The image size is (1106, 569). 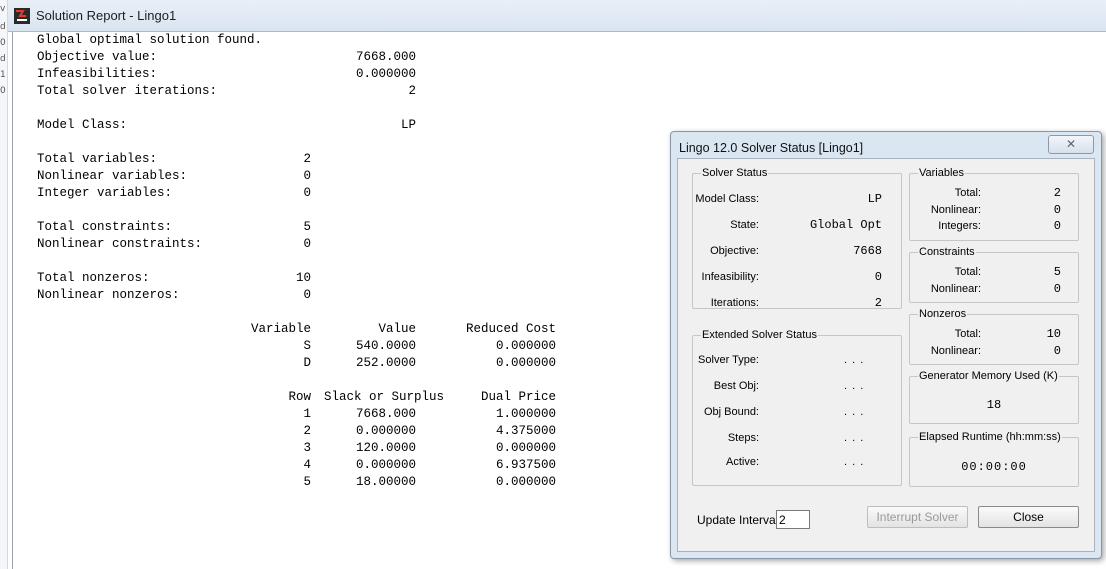 What do you see at coordinates (307, 193) in the screenshot?
I see `integer-variables-value: 0` at bounding box center [307, 193].